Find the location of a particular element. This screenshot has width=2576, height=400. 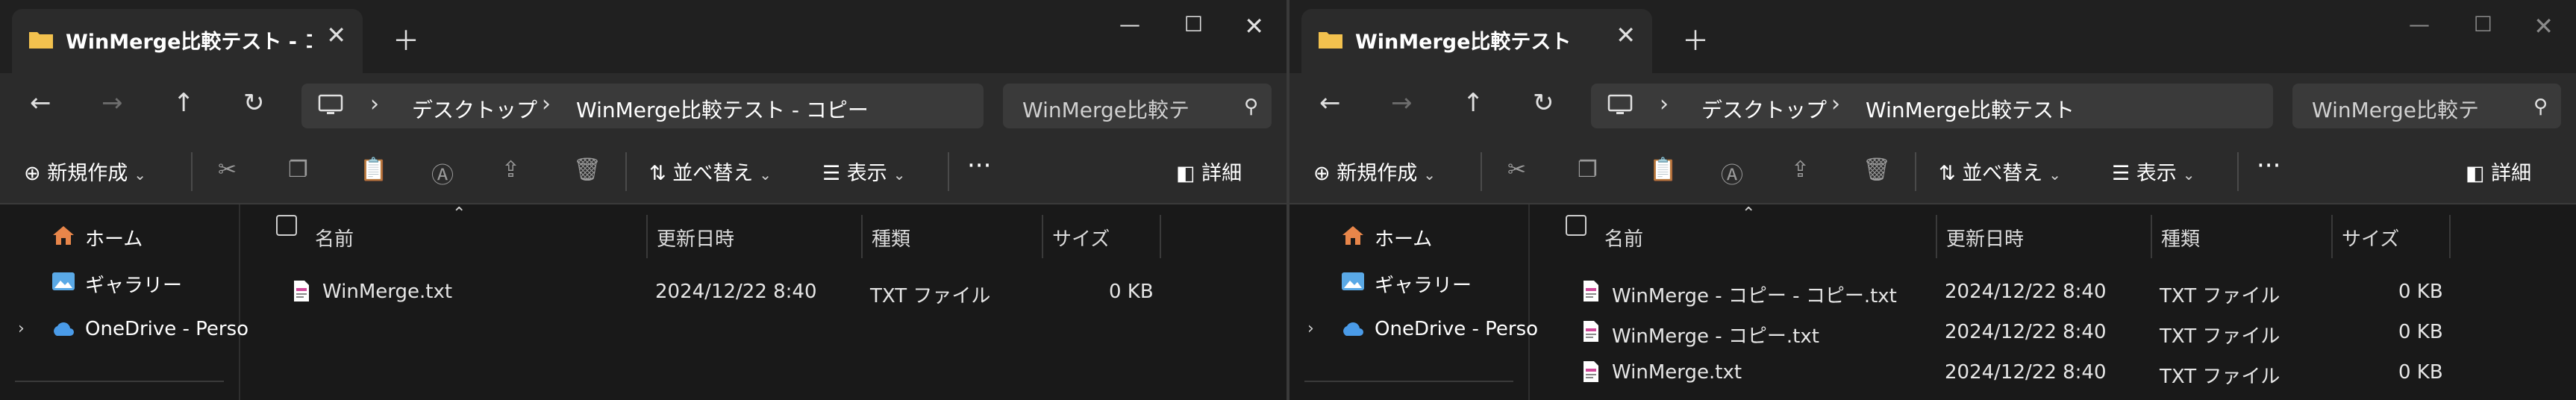

tab-title: WinMerge比較テスト - コピー is located at coordinates (189, 43).